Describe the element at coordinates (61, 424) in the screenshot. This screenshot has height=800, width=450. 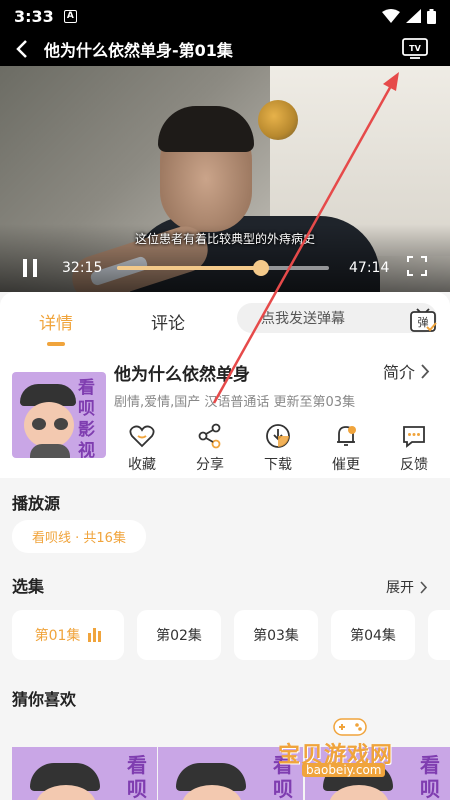
I see `poster-eye-right` at that location.